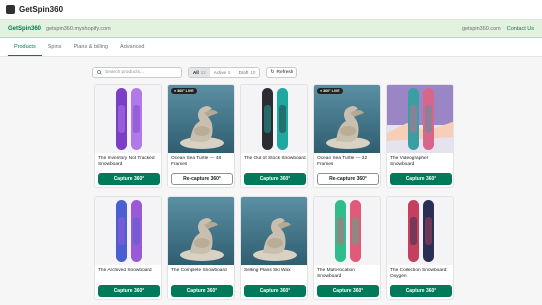 This screenshot has width=542, height=305. What do you see at coordinates (336, 273) in the screenshot?
I see `product-title: The Multi-location Snowboard` at bounding box center [336, 273].